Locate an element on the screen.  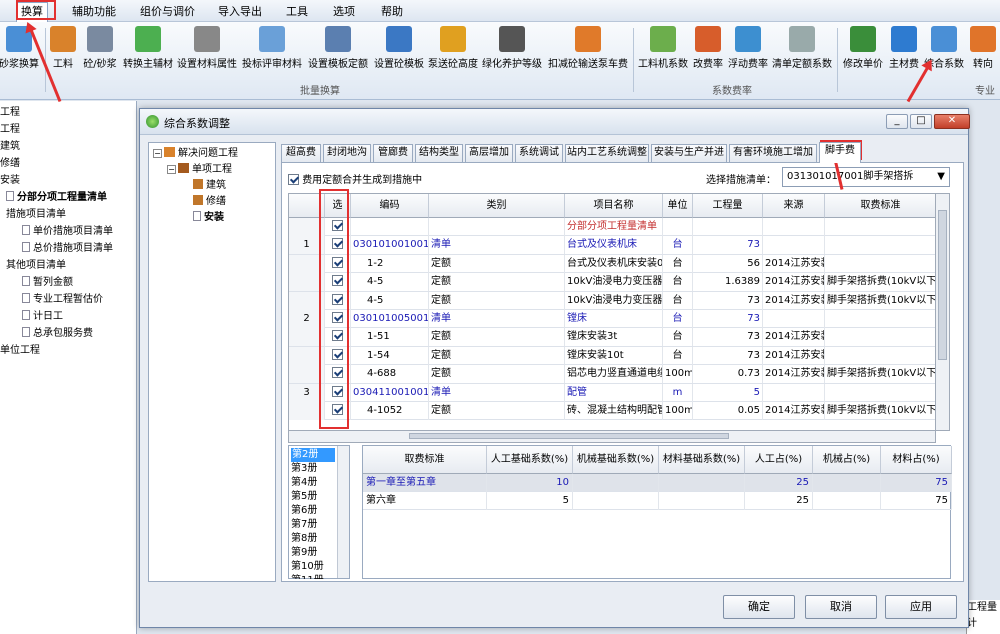
table-row: 分部分项工程量清单 is located at coordinates (612, 227).